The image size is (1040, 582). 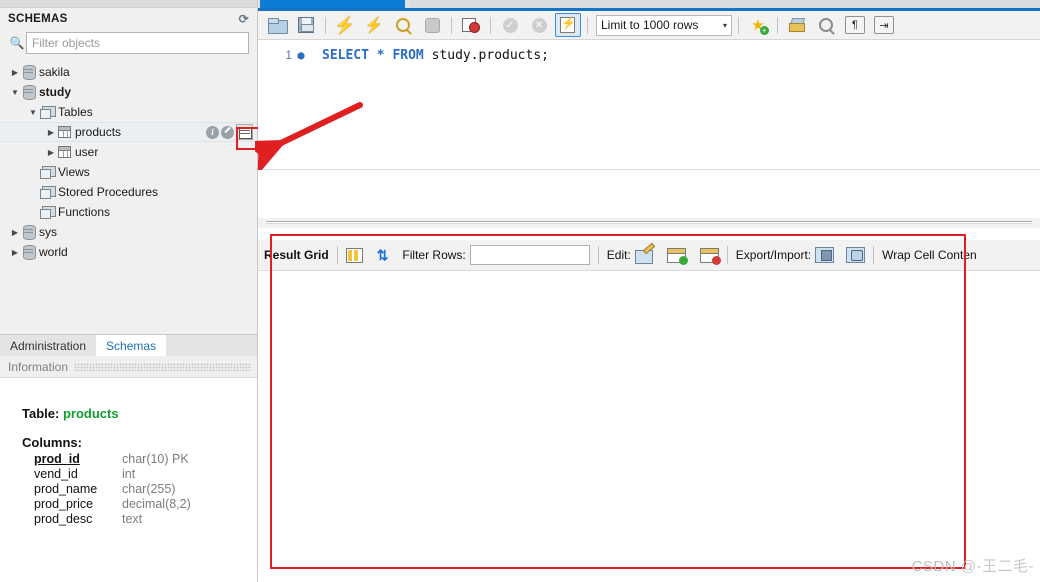 I want to click on explain-statement-icon, so click(x=403, y=25).